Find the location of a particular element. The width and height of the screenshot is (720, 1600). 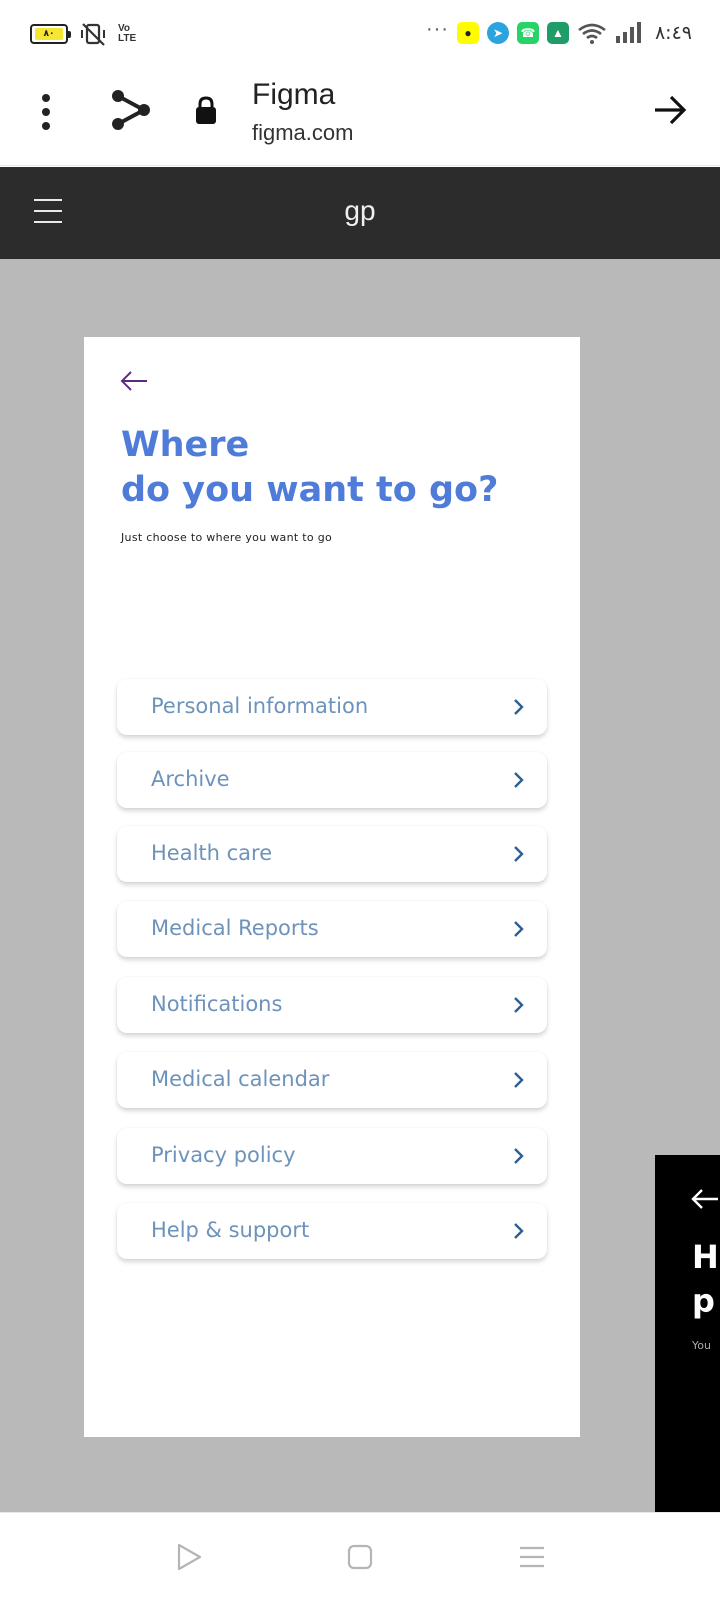

recents-nav-icon is located at coordinates (532, 1557).